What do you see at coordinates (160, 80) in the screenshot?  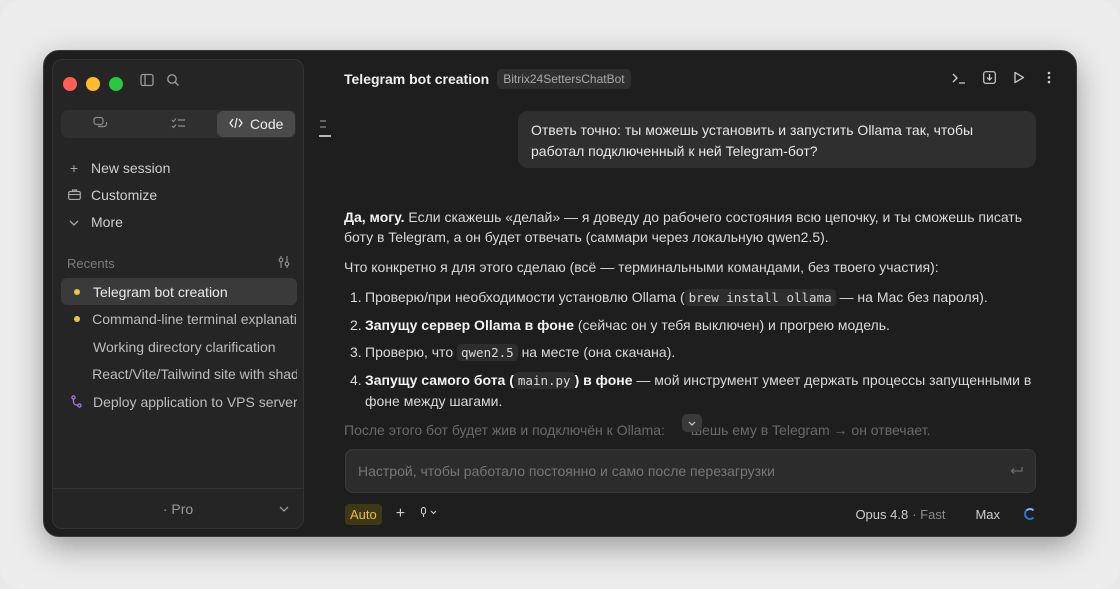 I see `sidebar-top-icons` at bounding box center [160, 80].